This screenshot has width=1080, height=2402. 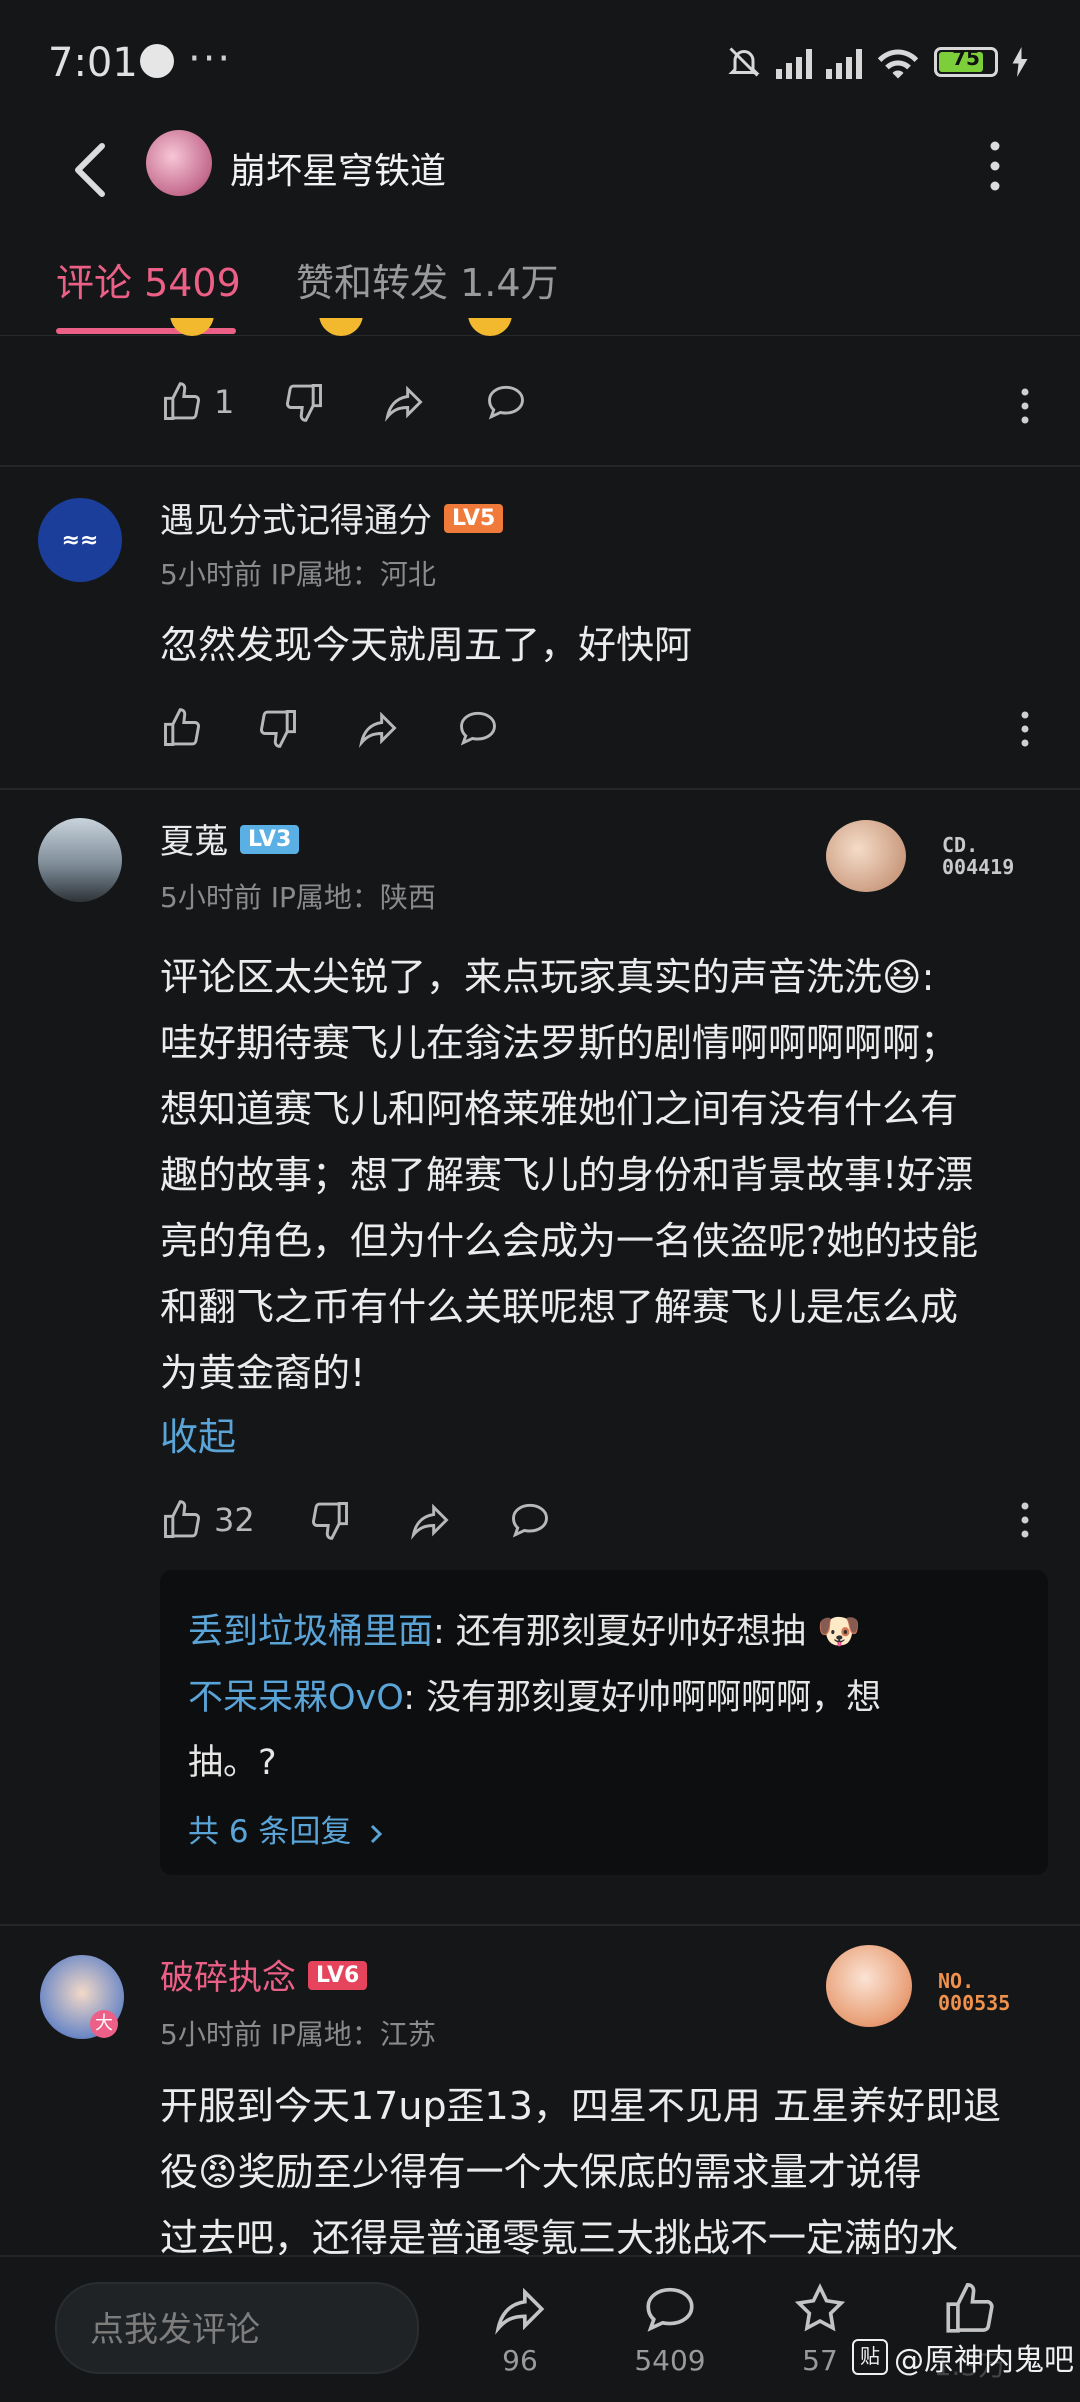 I want to click on app-notification-icon, so click(x=157, y=61).